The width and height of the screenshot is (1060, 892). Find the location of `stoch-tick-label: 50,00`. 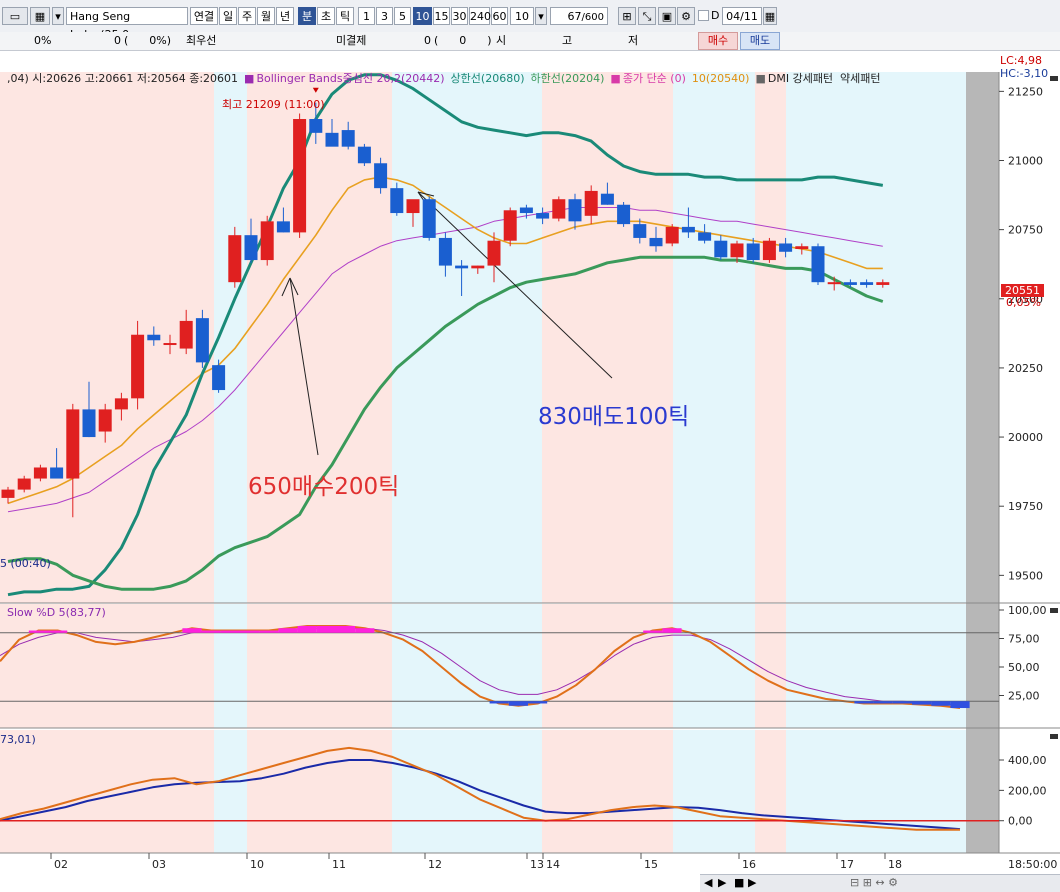

stoch-tick-label: 50,00 is located at coordinates (1024, 667).